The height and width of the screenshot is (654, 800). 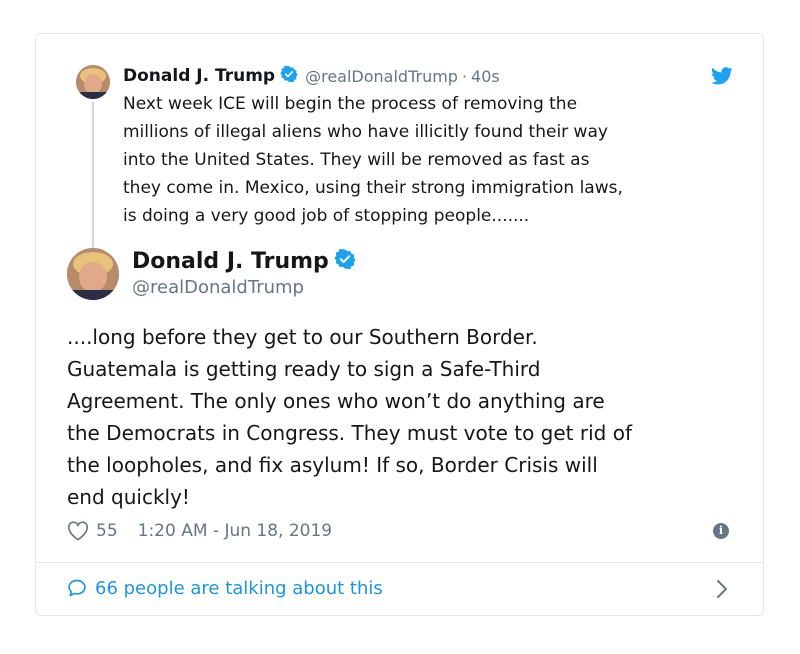 I want to click on quoted-author-name: Donald J. Trump, so click(x=199, y=76).